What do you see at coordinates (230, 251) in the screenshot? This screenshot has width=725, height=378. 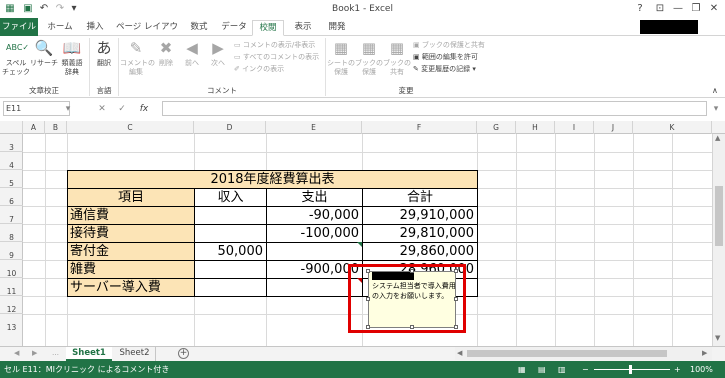 I see `cell-income: 50,000` at bounding box center [230, 251].